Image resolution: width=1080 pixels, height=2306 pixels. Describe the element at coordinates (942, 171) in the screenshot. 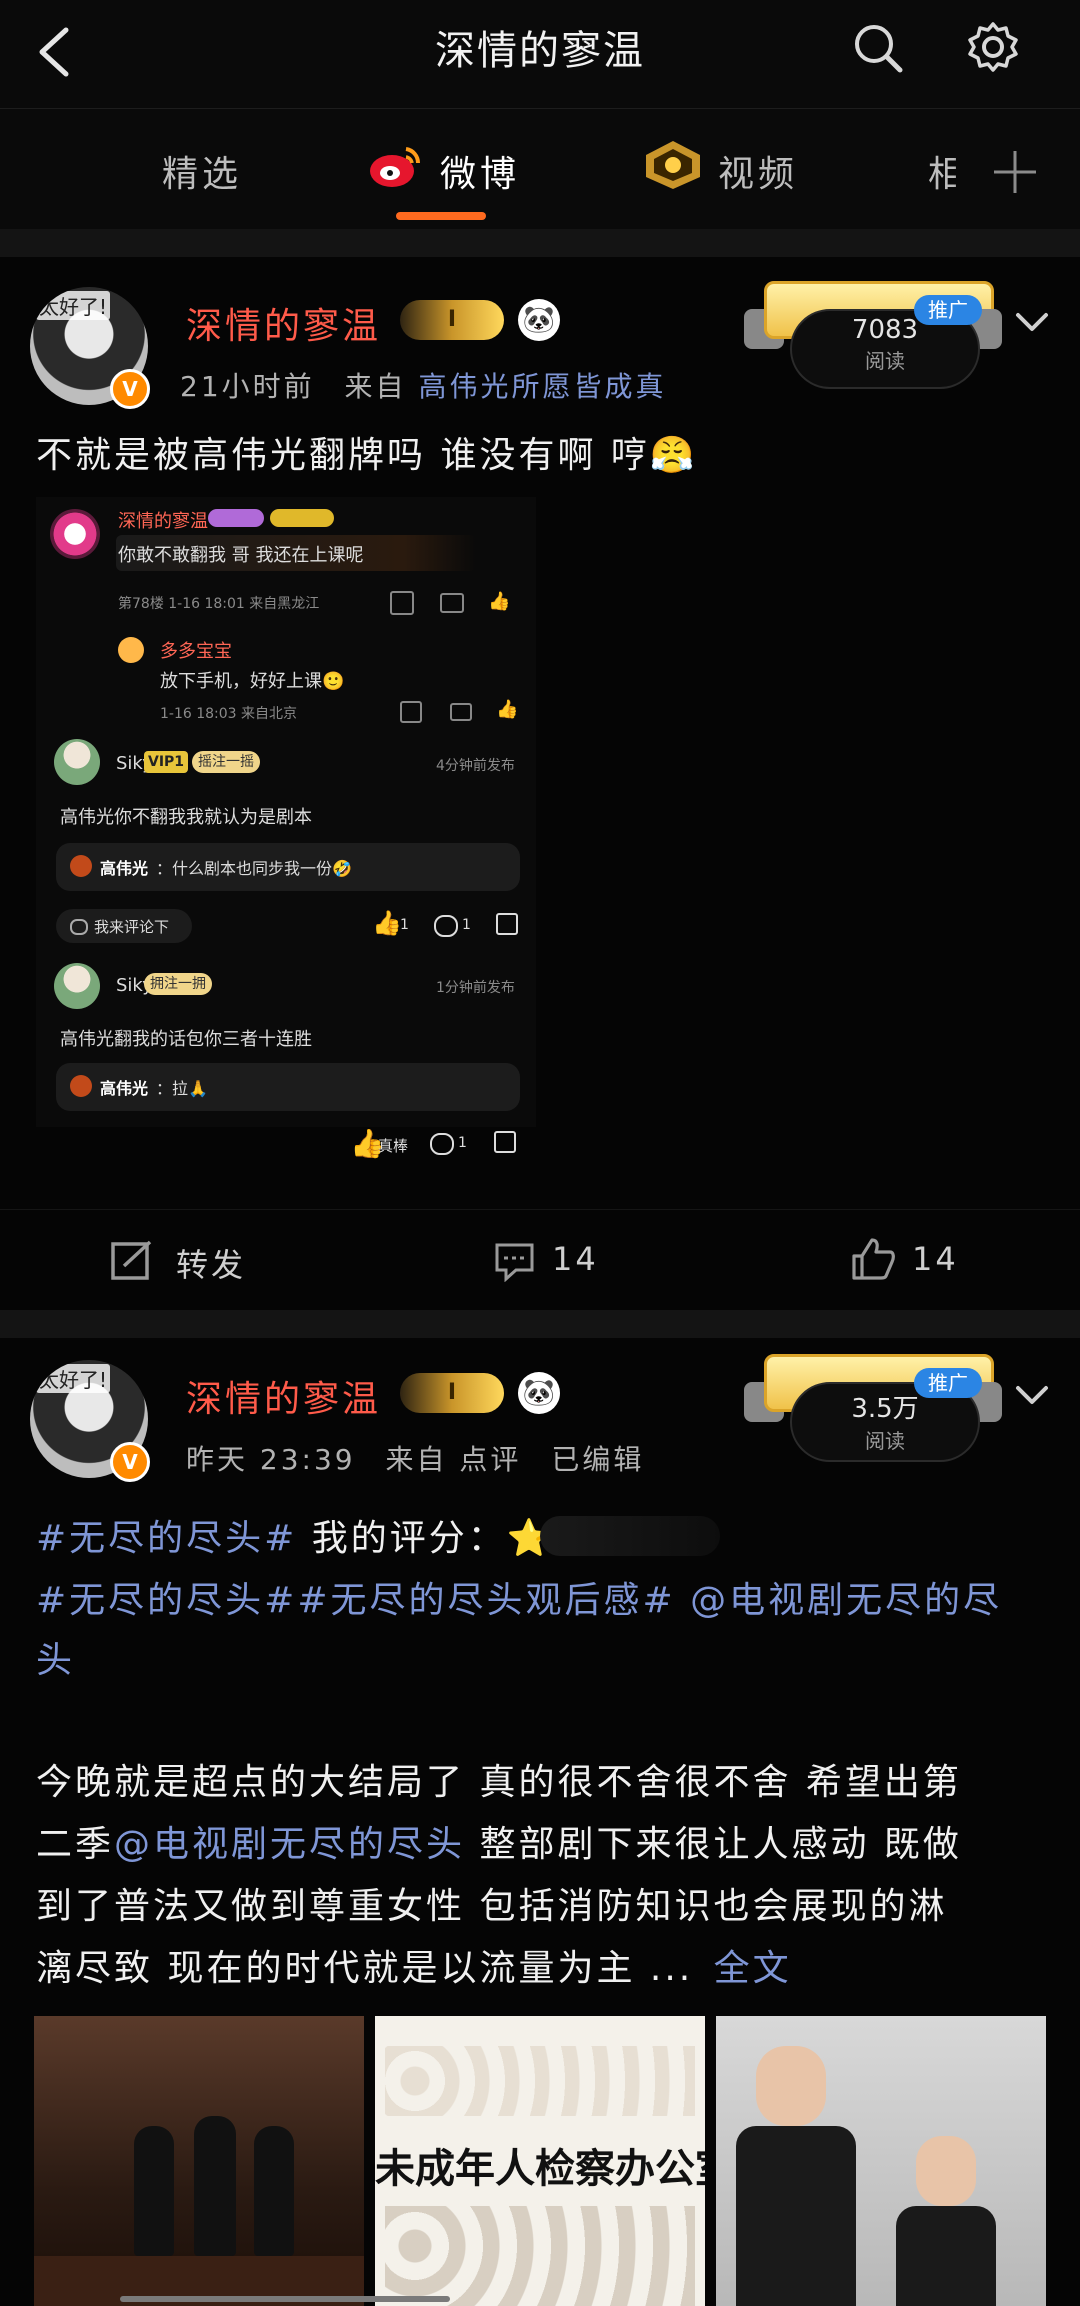

I see `tab-album: 相` at that location.